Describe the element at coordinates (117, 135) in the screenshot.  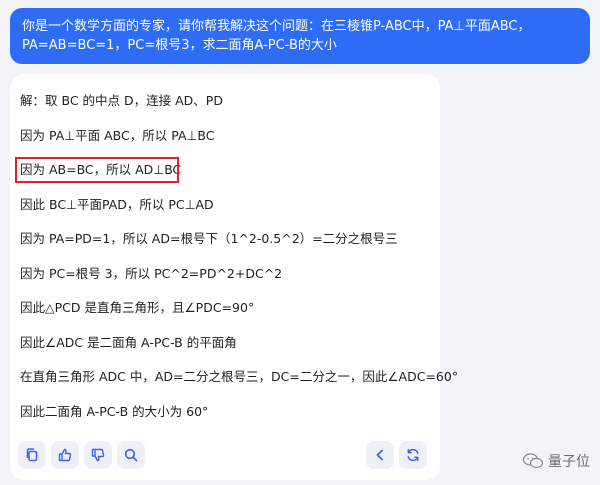
I see `answer-line: 因为 PA⊥平面 ABC，所以 PA⊥BC` at that location.